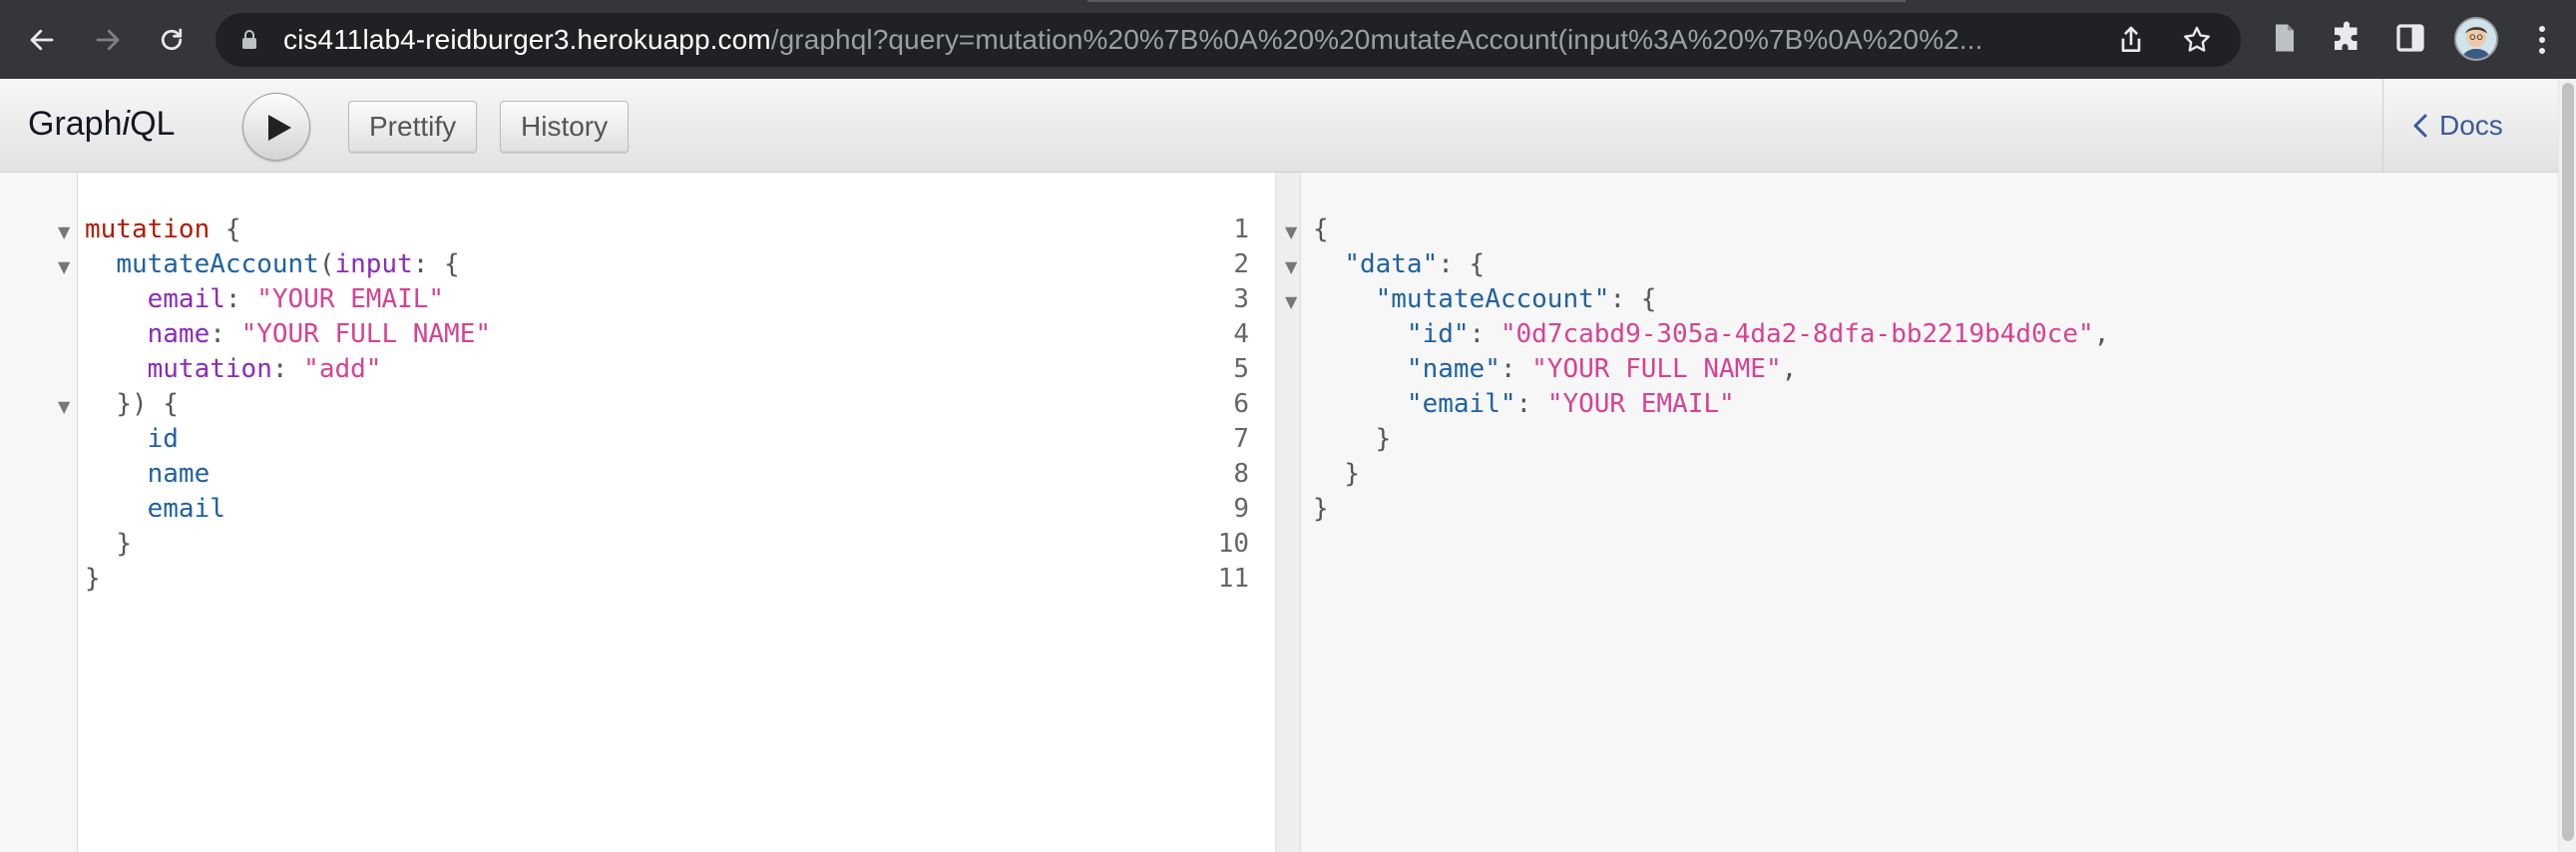 The width and height of the screenshot is (2576, 852). I want to click on chevron-left-icon, so click(2420, 126).